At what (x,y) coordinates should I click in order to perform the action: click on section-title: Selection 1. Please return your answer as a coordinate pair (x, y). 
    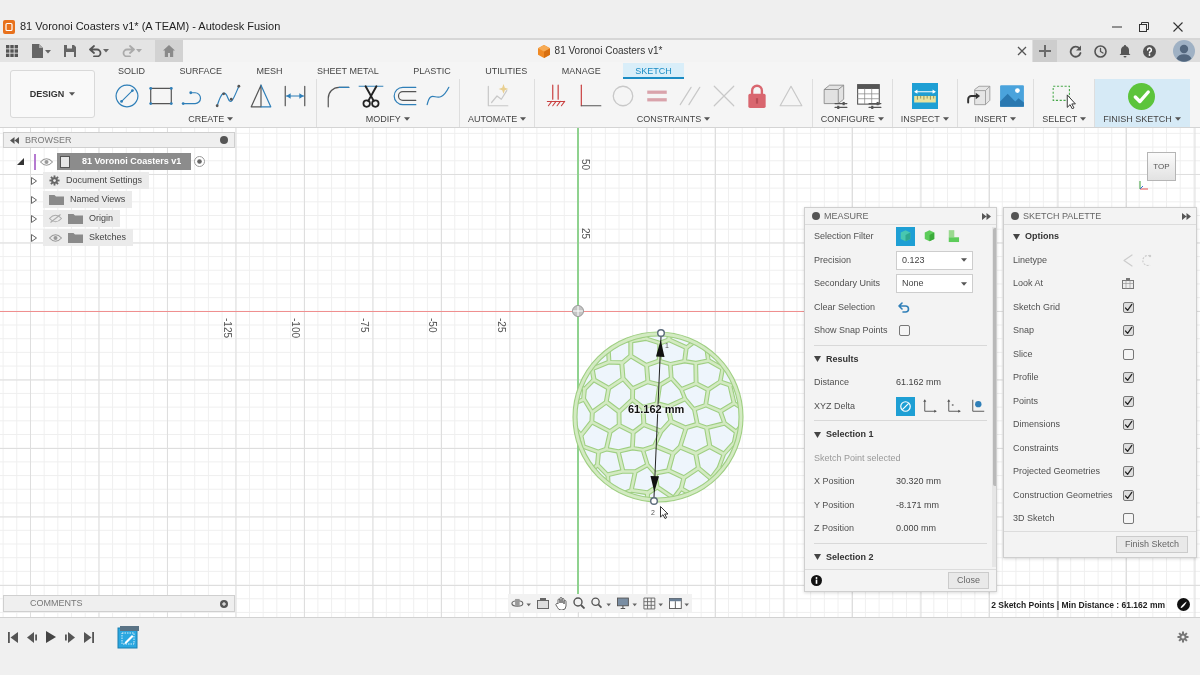
    Looking at the image, I should click on (850, 435).